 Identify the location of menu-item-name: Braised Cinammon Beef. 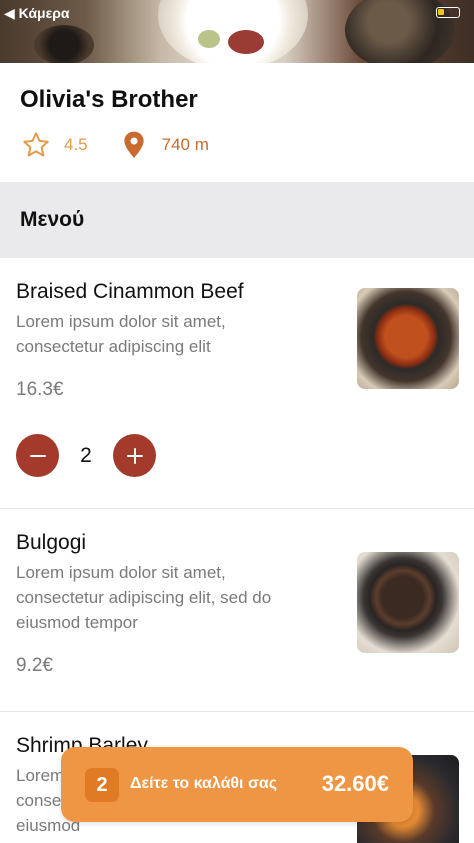
(130, 291).